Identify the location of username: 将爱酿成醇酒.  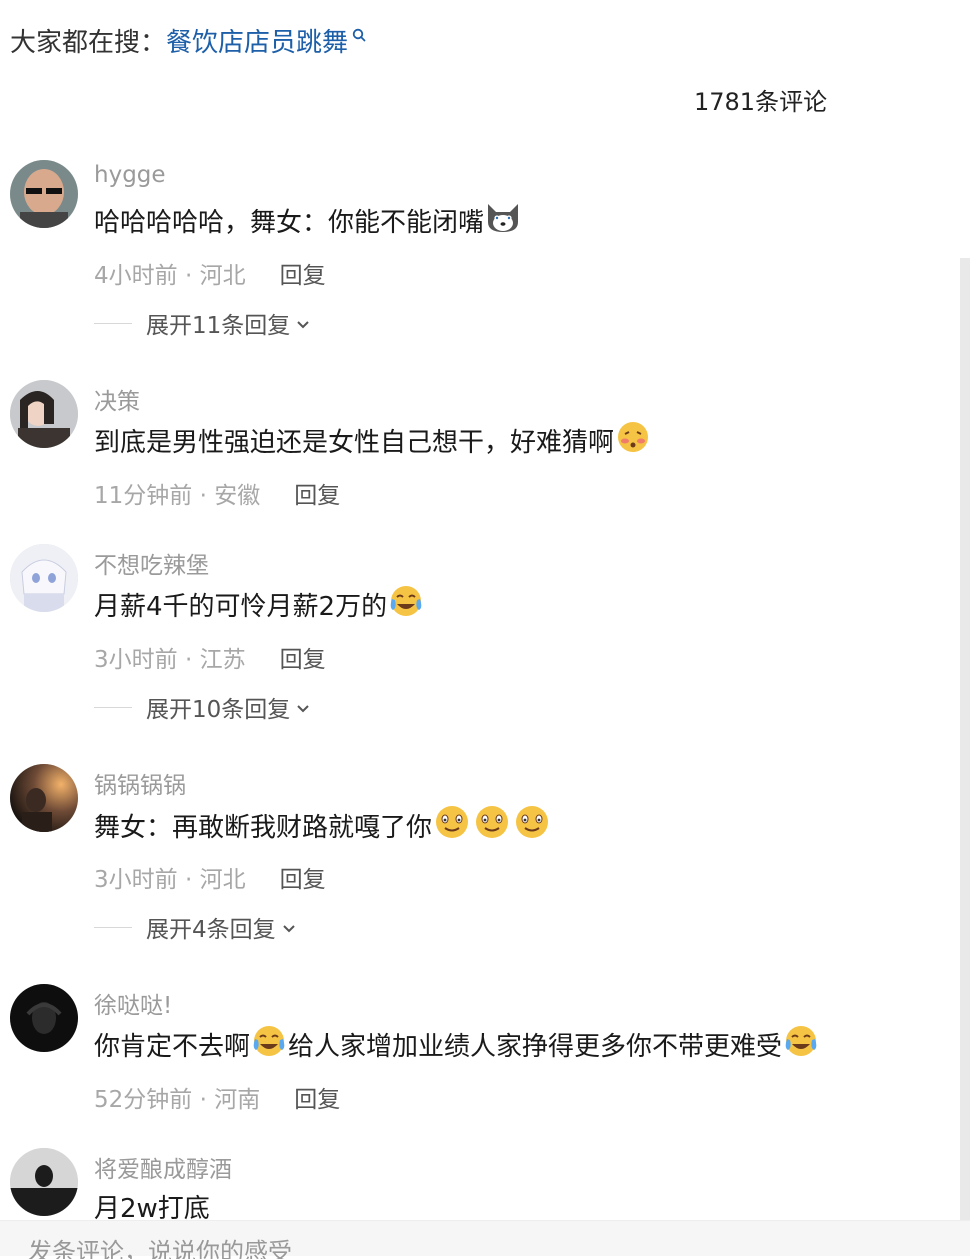
(163, 1167).